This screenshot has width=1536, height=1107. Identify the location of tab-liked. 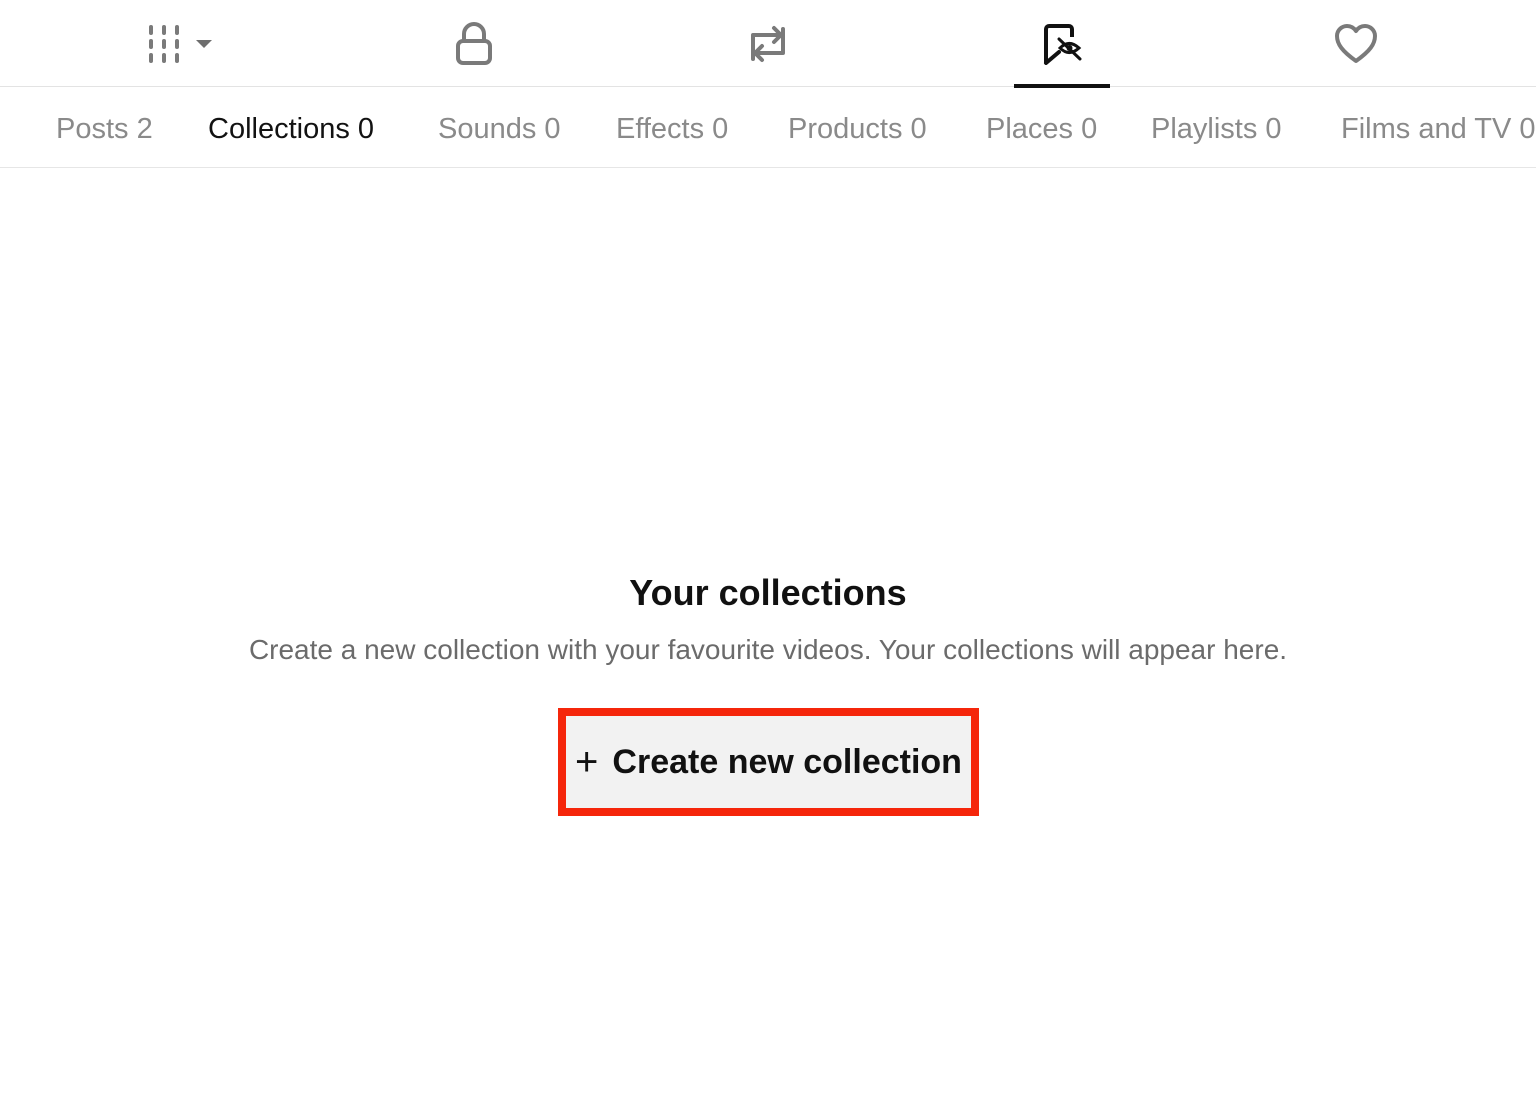
(1356, 43).